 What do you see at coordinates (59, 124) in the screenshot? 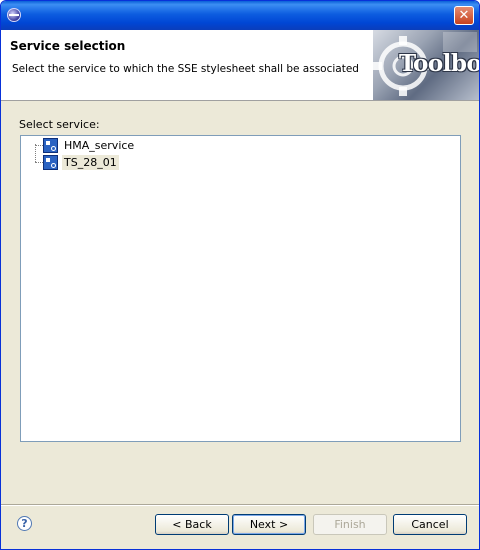
I see `select-service-label: Select service:` at bounding box center [59, 124].